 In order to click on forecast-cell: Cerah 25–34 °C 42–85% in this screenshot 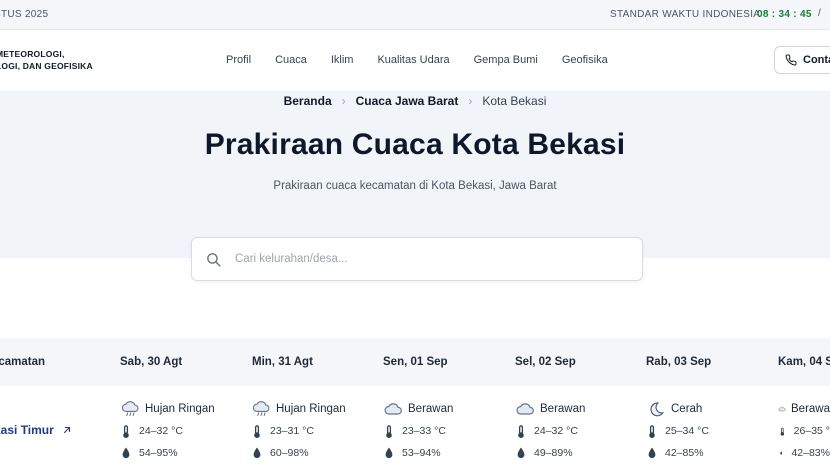, I will do `click(711, 431)`.